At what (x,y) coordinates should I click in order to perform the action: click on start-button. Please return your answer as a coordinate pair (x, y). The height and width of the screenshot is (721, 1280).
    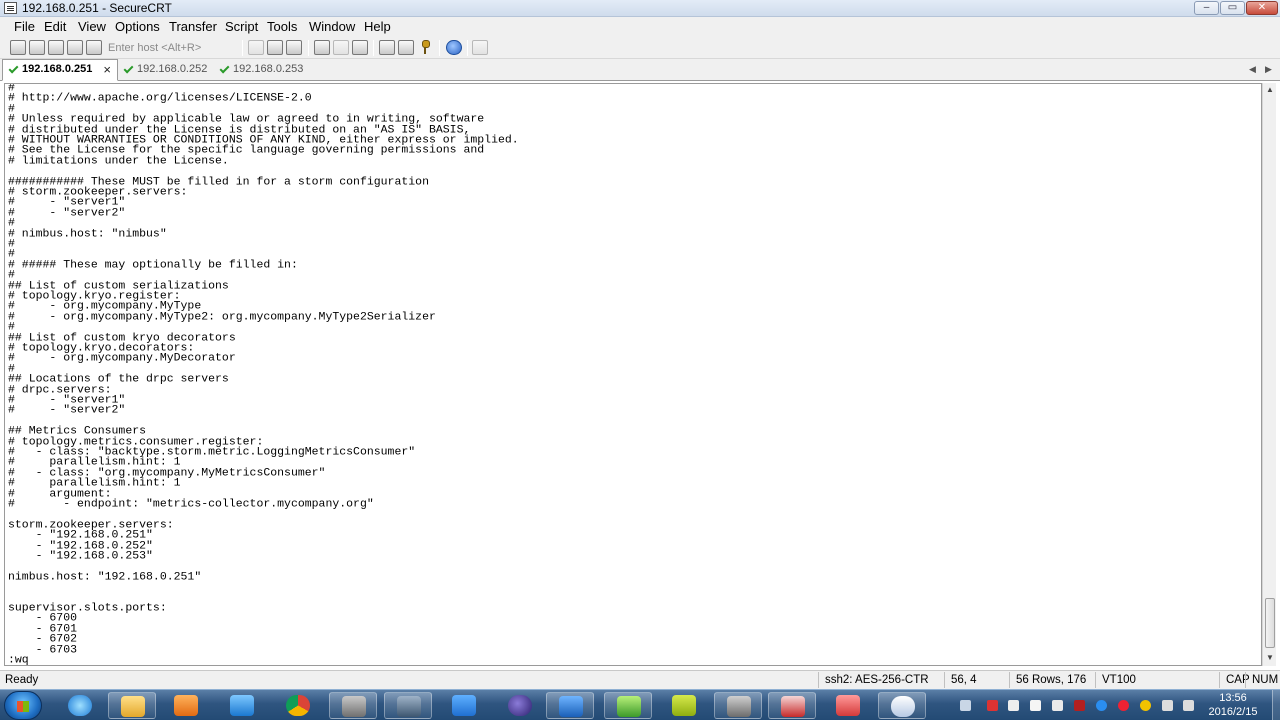
    Looking at the image, I should click on (23, 705).